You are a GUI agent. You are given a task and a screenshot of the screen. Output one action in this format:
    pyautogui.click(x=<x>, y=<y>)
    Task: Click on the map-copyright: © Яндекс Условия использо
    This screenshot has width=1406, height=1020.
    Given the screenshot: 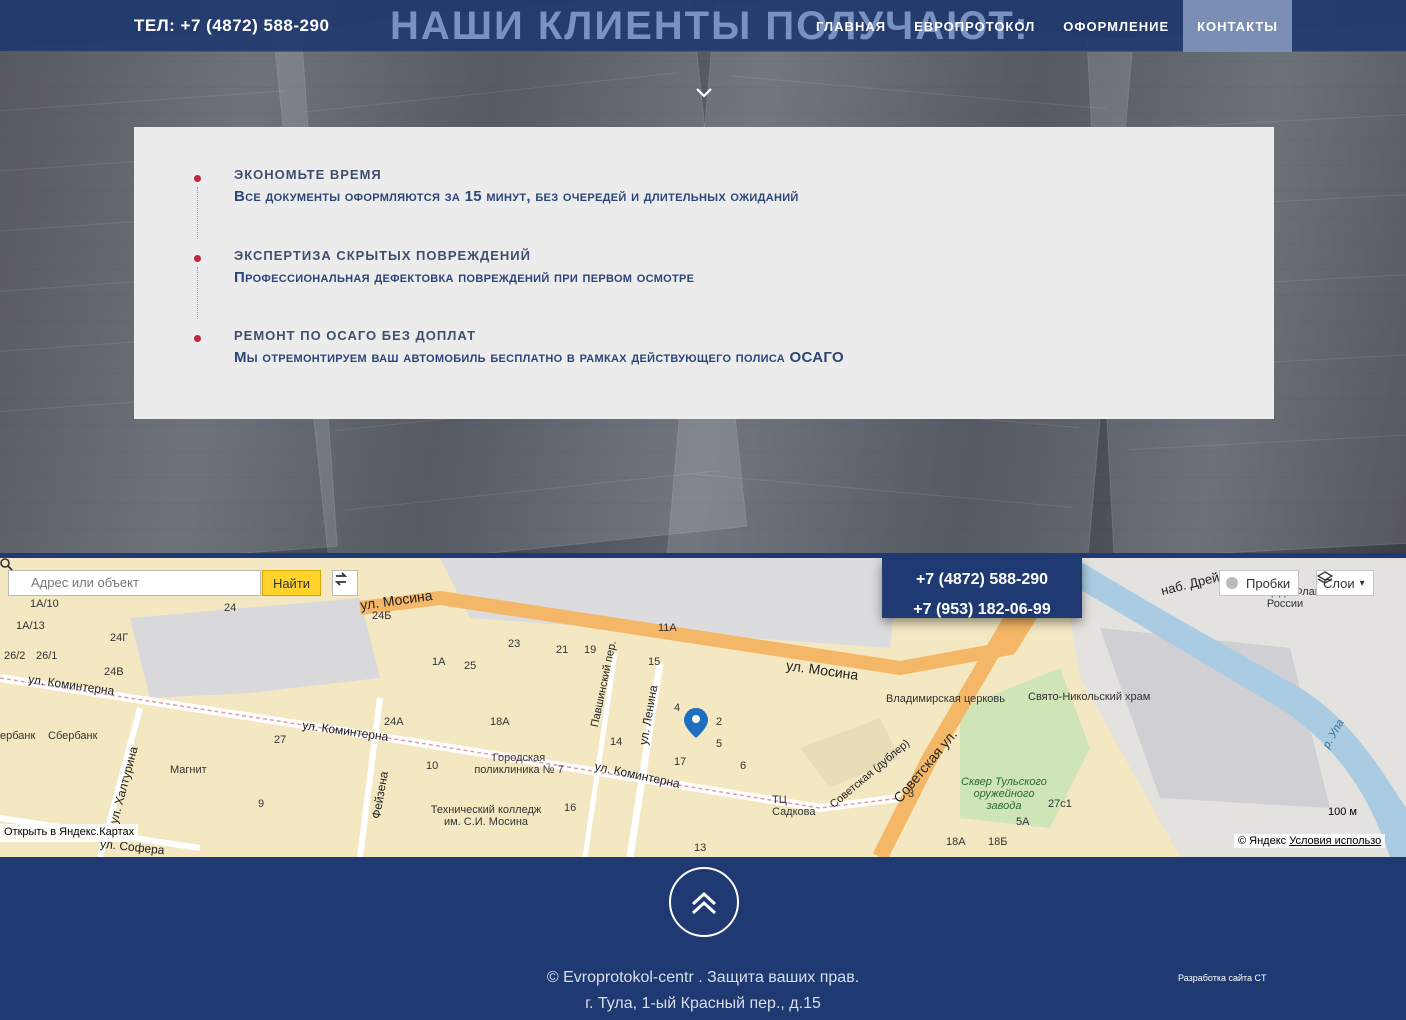 What is the action you would take?
    pyautogui.click(x=1310, y=841)
    